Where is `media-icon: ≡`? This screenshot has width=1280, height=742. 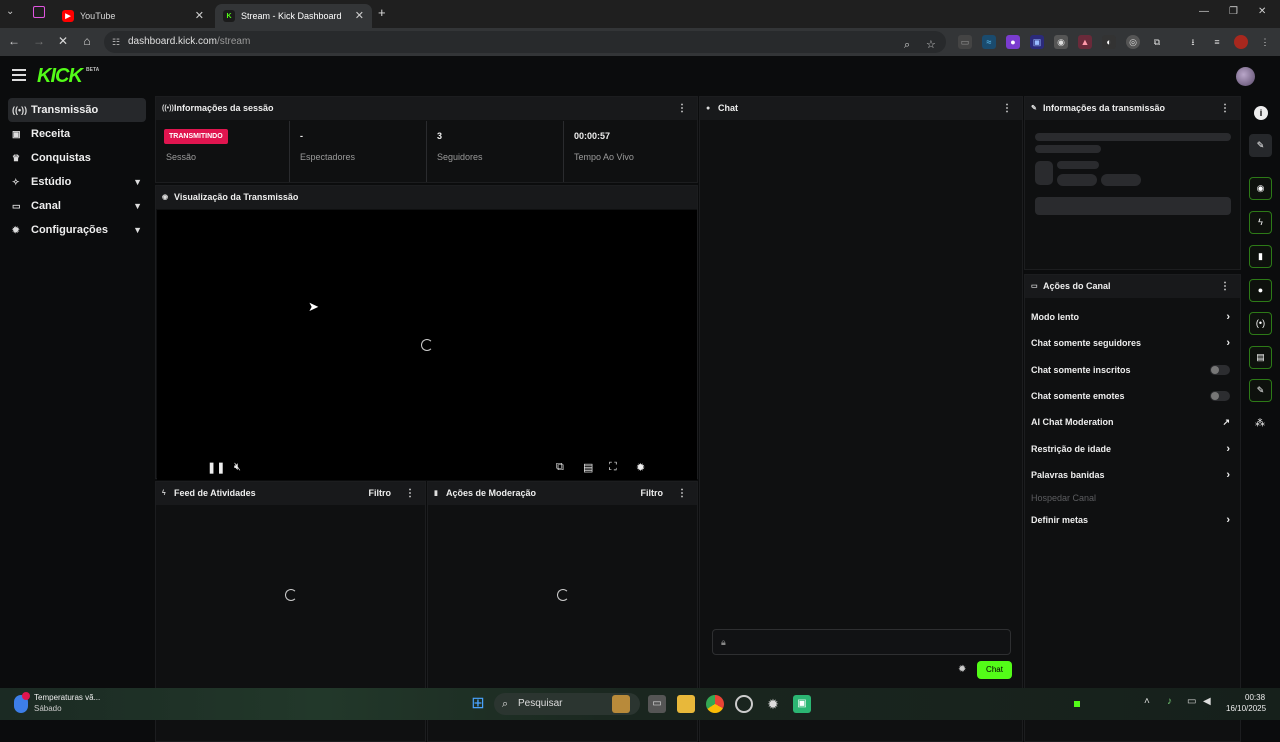
media-icon: ≡ is located at coordinates (1217, 42).